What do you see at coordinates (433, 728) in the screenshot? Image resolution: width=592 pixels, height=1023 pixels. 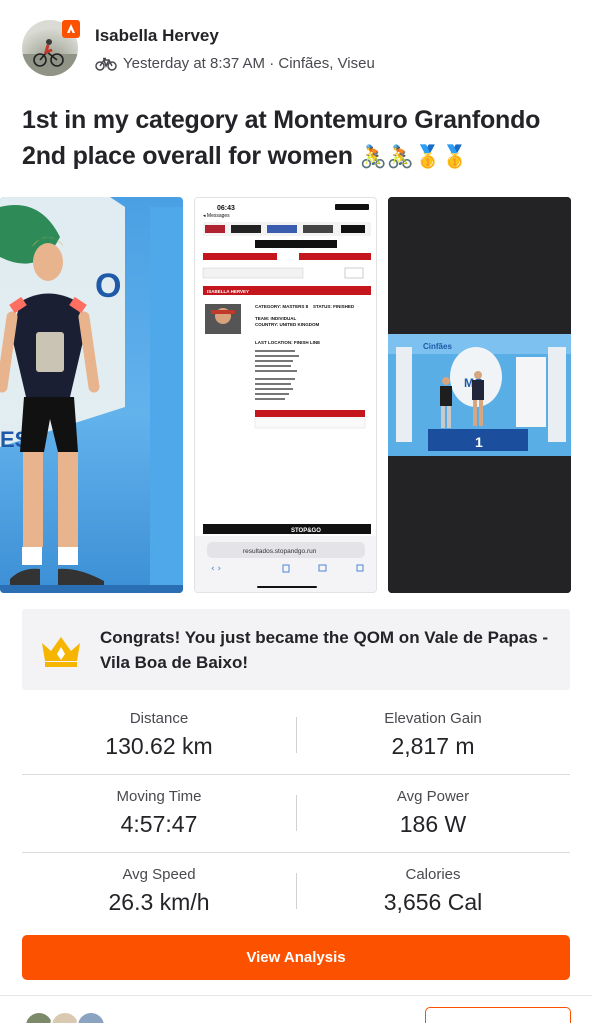 I see `stat-elevation-gain: Elevation Gain 2,817 m` at bounding box center [433, 728].